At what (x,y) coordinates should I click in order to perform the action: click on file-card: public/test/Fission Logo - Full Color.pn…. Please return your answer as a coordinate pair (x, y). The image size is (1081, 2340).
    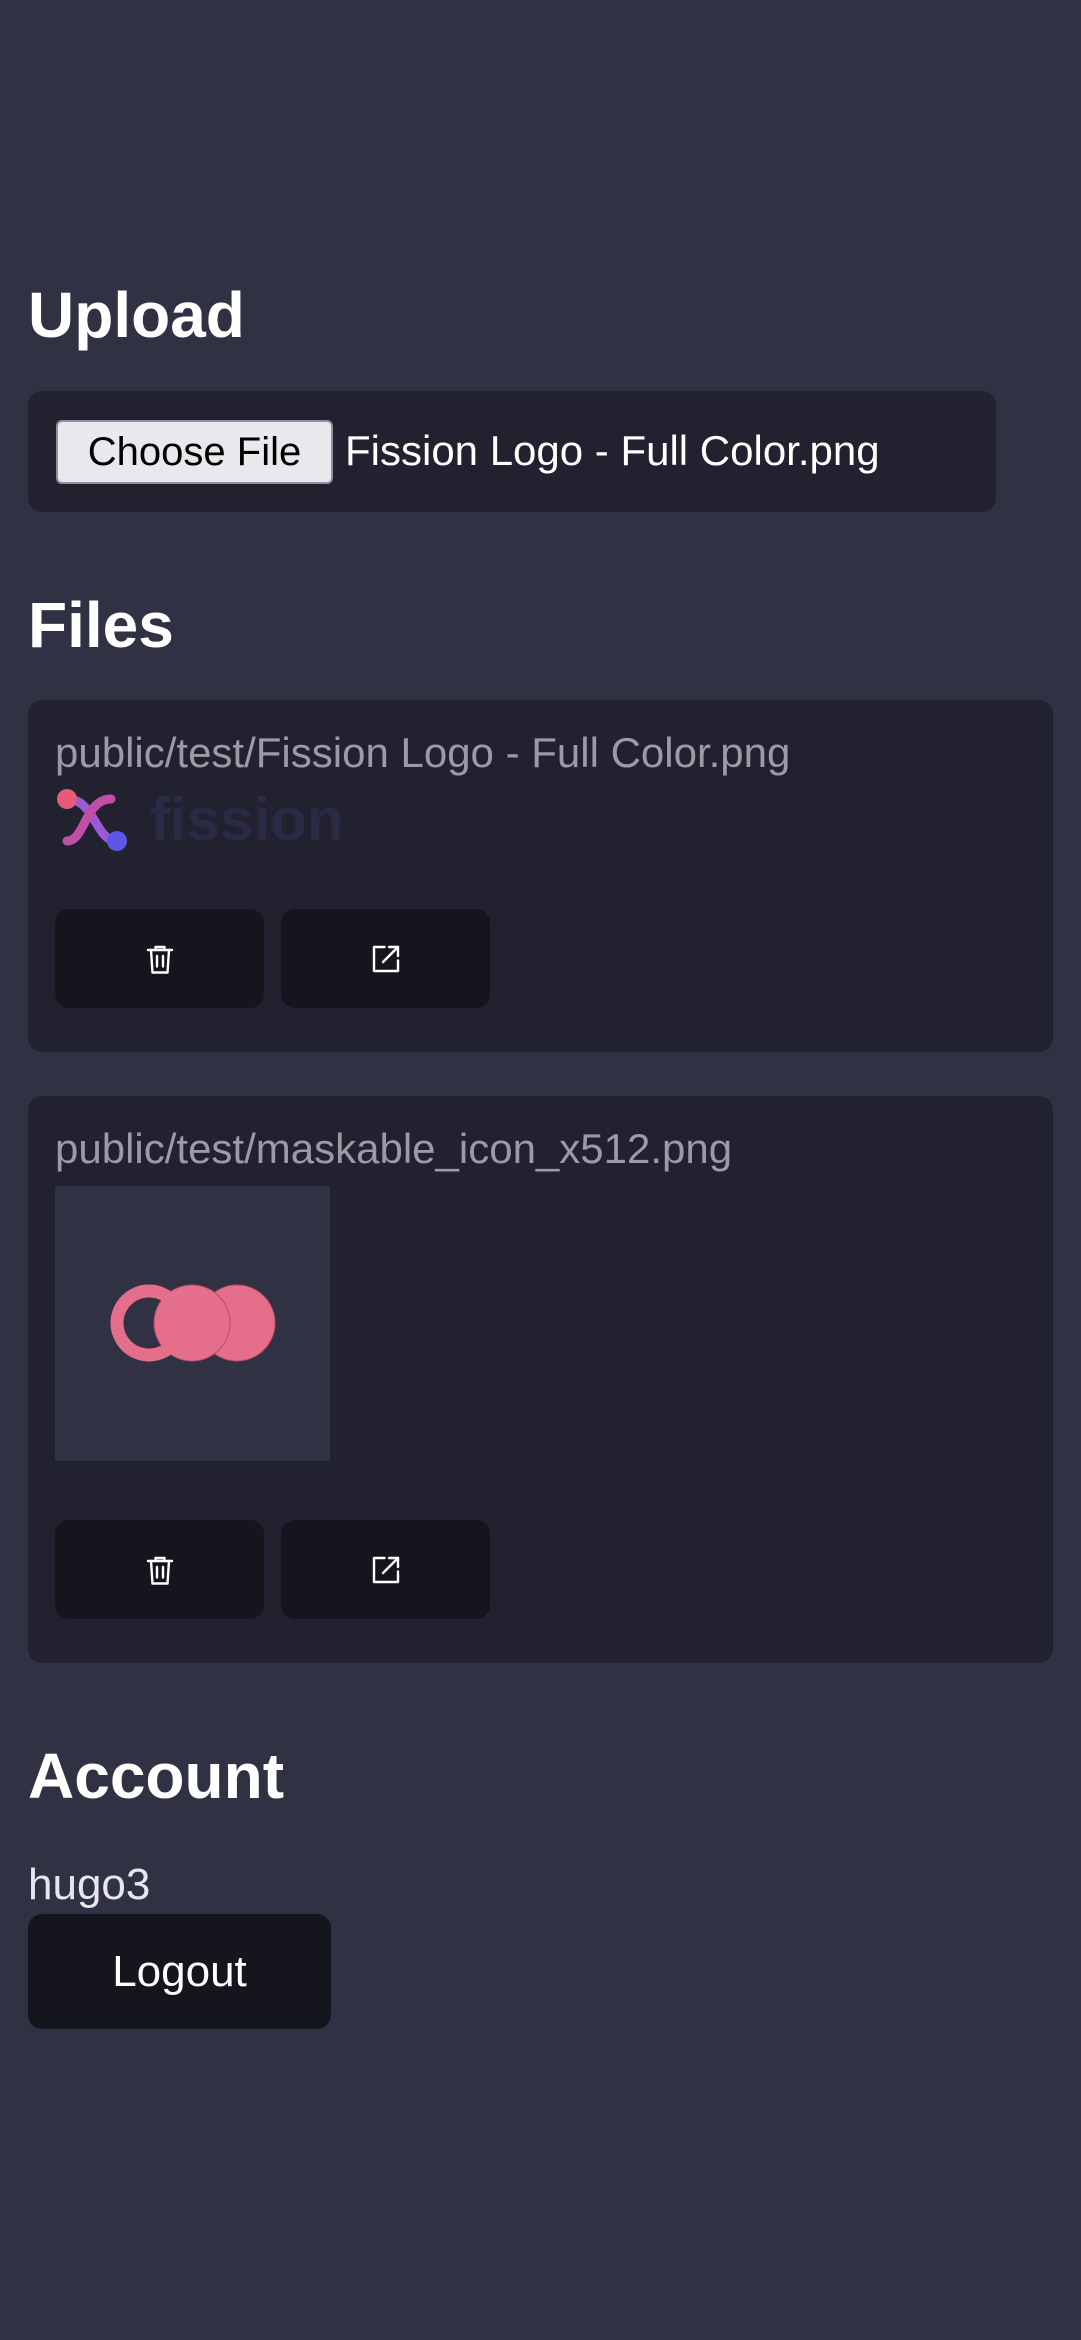
    Looking at the image, I should click on (540, 876).